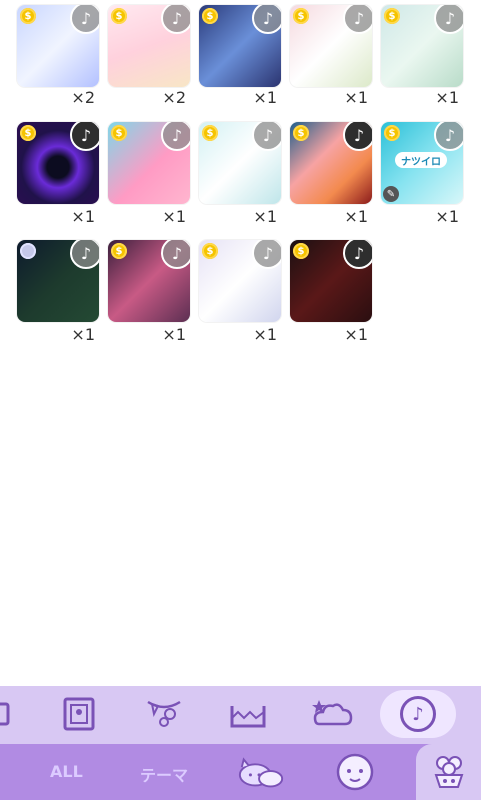 The width and height of the screenshot is (481, 800). I want to click on tab-pets-icon, so click(261, 772).